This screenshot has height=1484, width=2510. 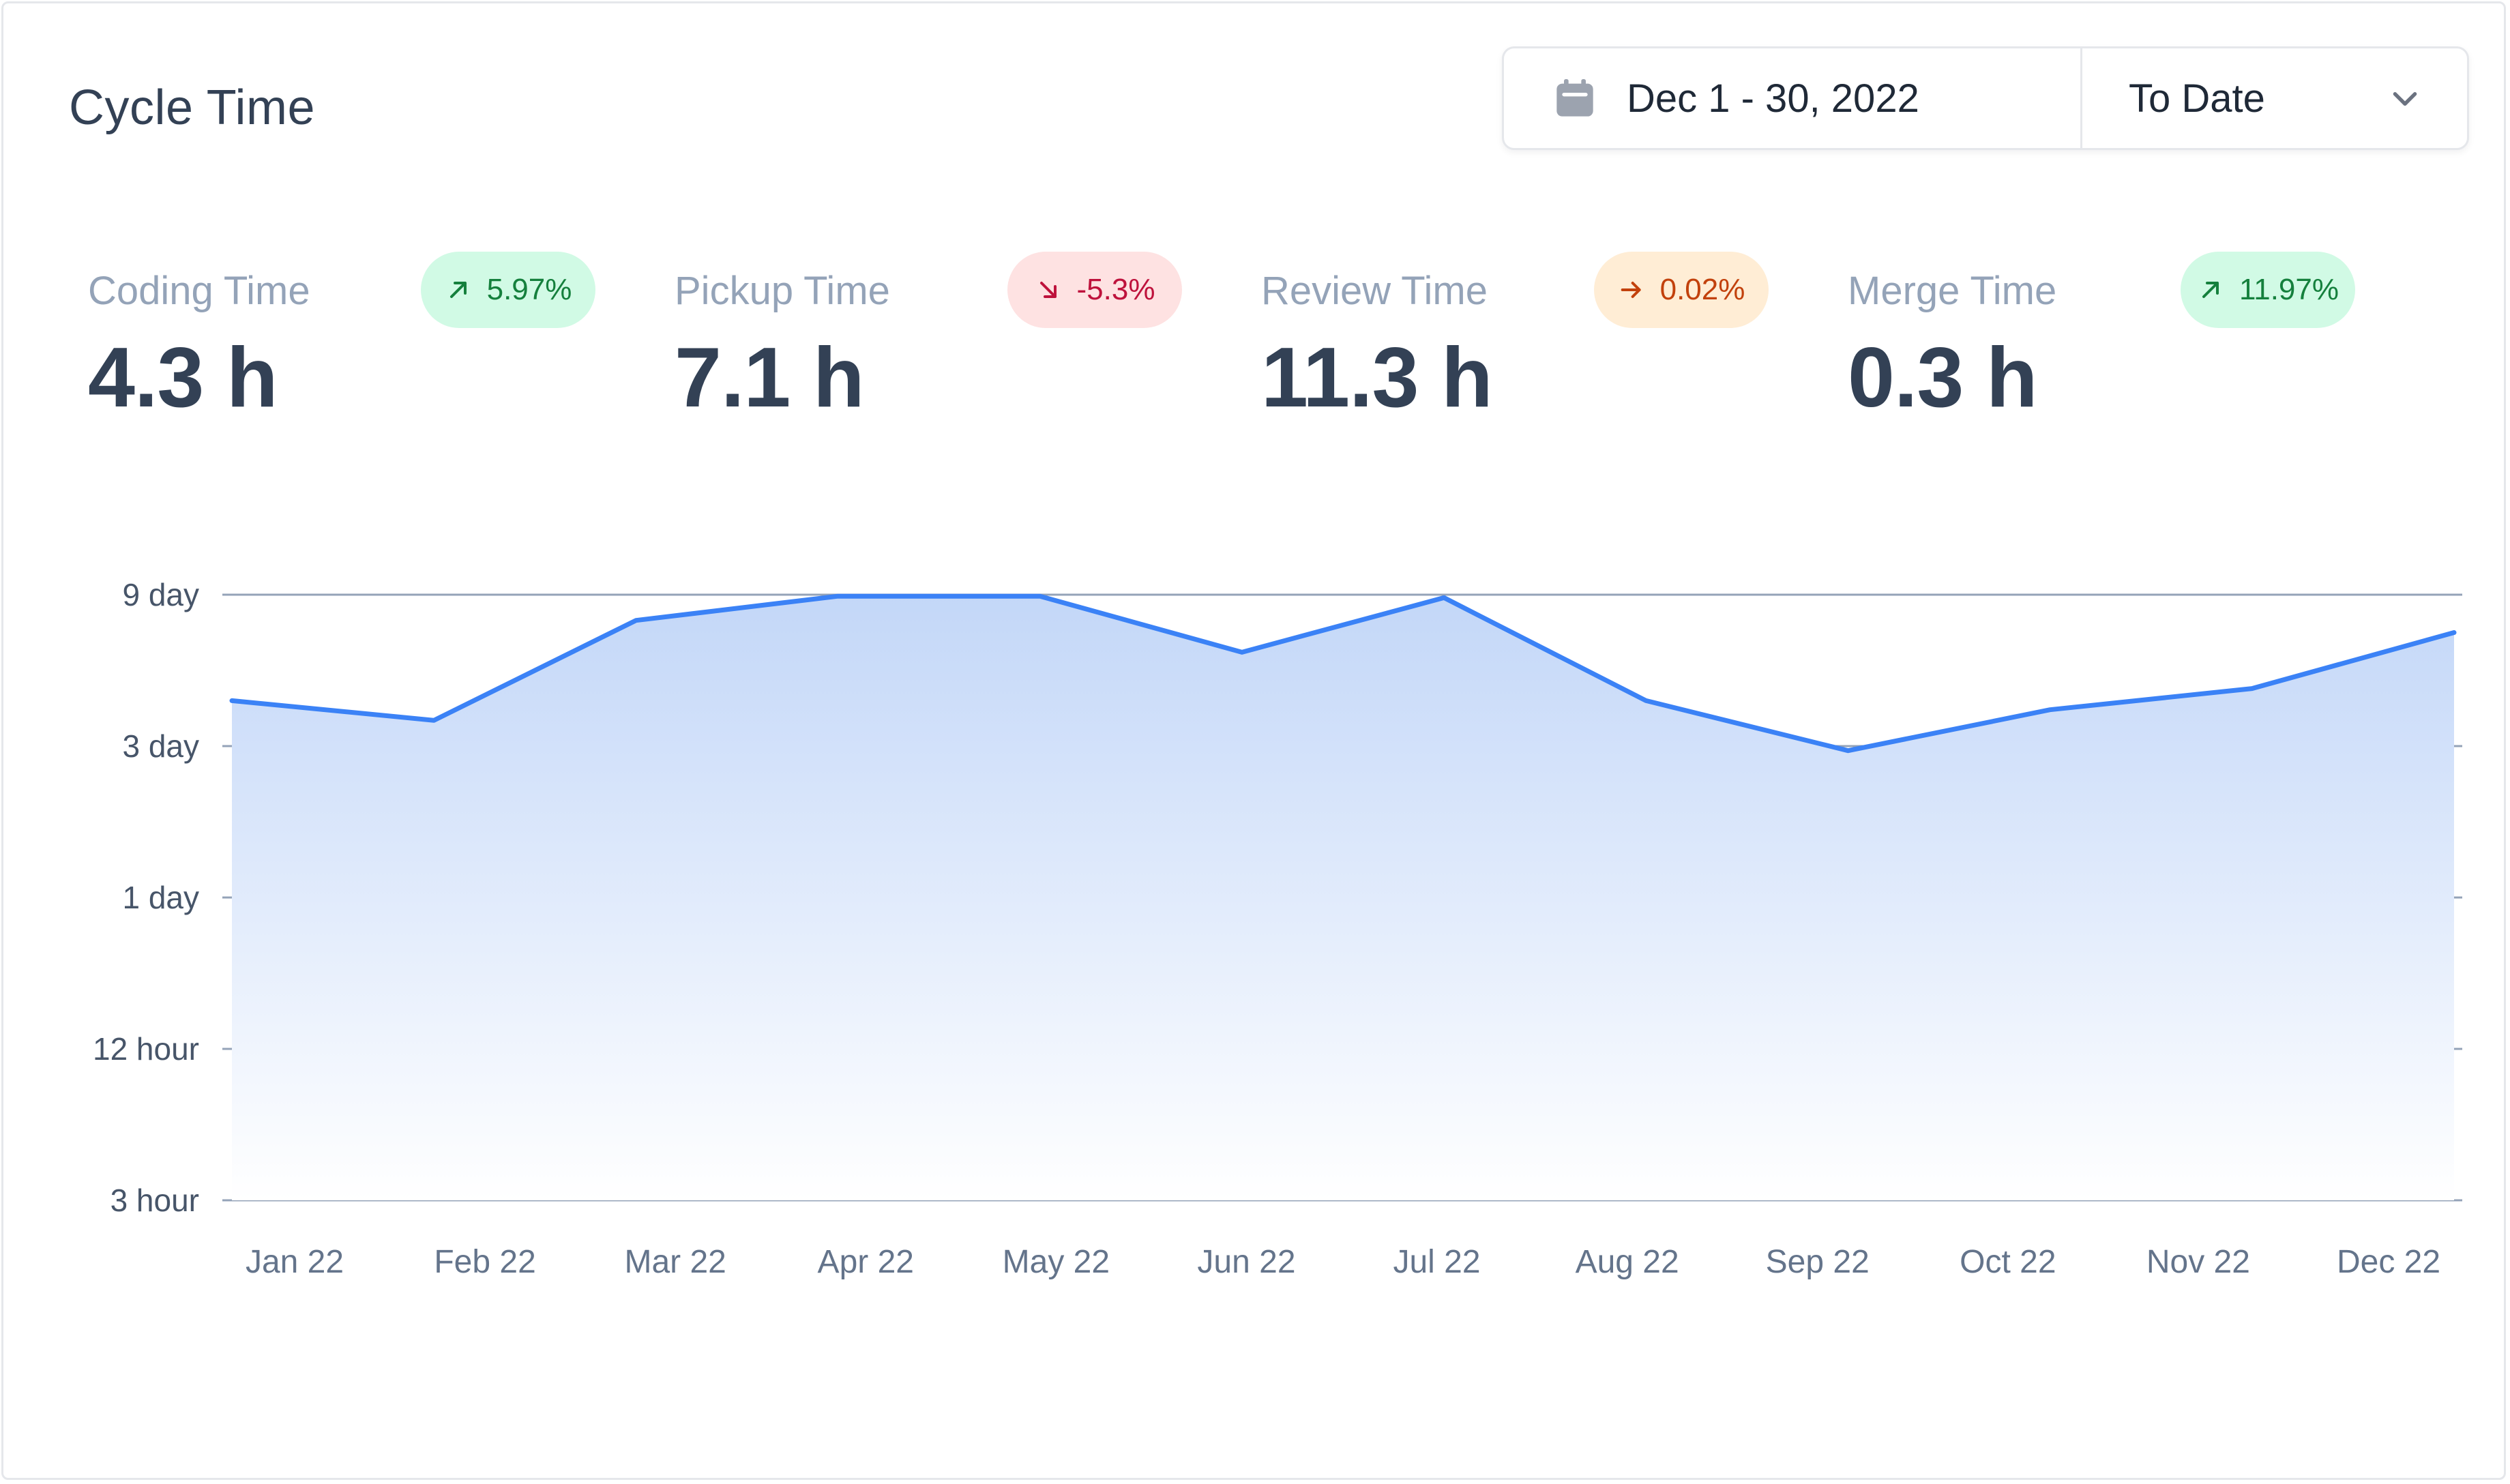 I want to click on trend-badge: -5.3%, so click(x=1094, y=290).